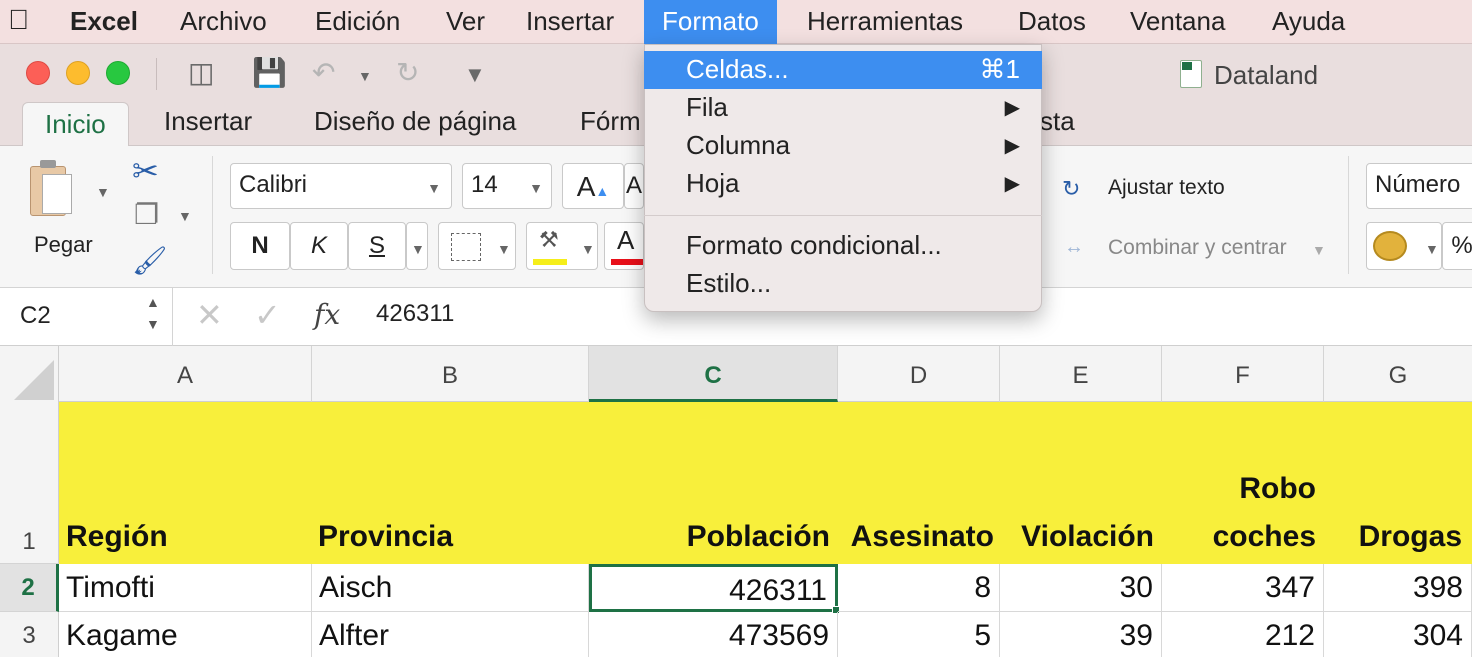 This screenshot has height=657, width=1472. What do you see at coordinates (562, 246) in the screenshot?
I see `fill-color-button: ⚒ ▼` at bounding box center [562, 246].